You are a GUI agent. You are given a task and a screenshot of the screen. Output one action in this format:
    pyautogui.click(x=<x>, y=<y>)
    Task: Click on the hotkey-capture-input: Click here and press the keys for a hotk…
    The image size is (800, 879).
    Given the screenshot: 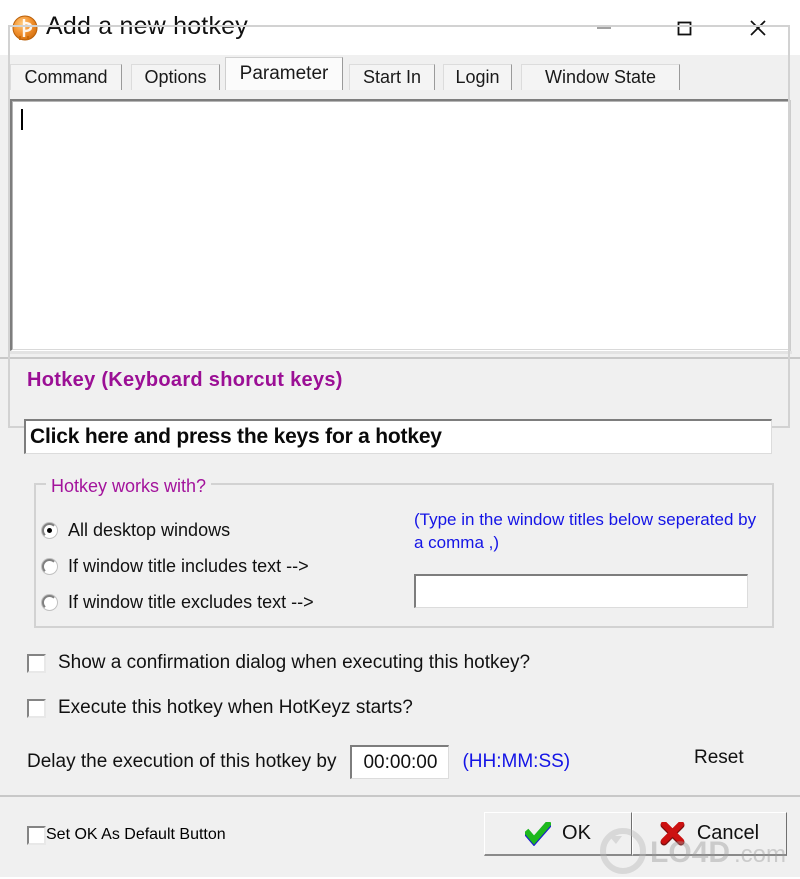 What is the action you would take?
    pyautogui.click(x=398, y=436)
    